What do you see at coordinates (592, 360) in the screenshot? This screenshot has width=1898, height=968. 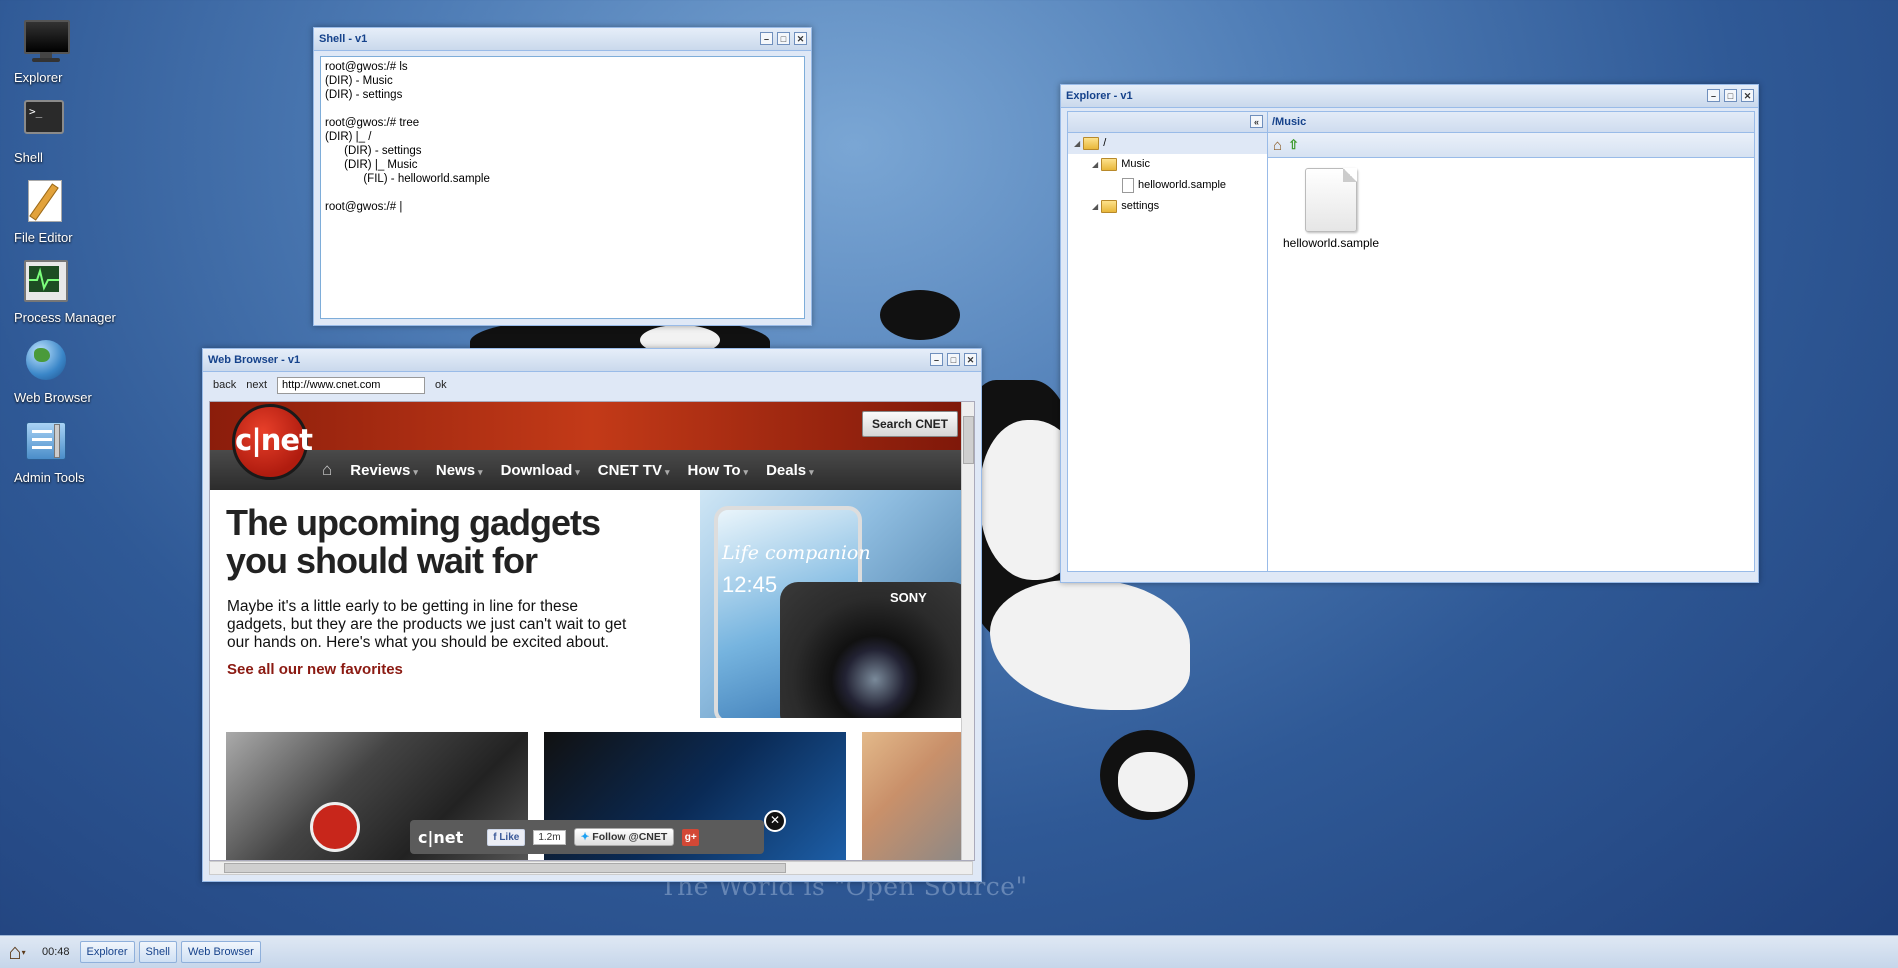 I see `window-titlebar: Web Browser - v1 – □ ✕` at bounding box center [592, 360].